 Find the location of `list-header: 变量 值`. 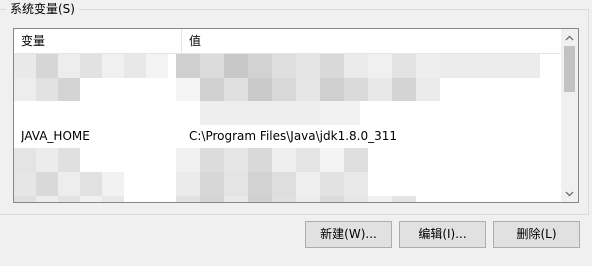

list-header: 变量 值 is located at coordinates (288, 41).